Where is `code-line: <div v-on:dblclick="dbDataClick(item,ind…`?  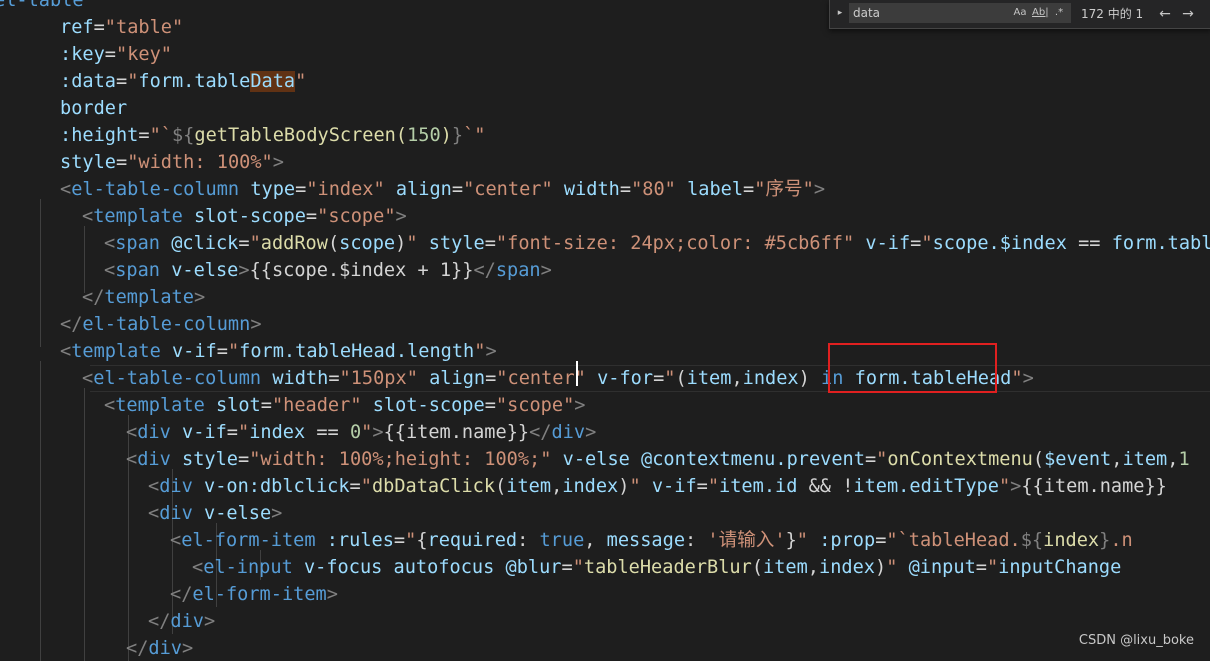
code-line: <div v-on:dblclick="dbDataClick(item,ind… is located at coordinates (657, 486).